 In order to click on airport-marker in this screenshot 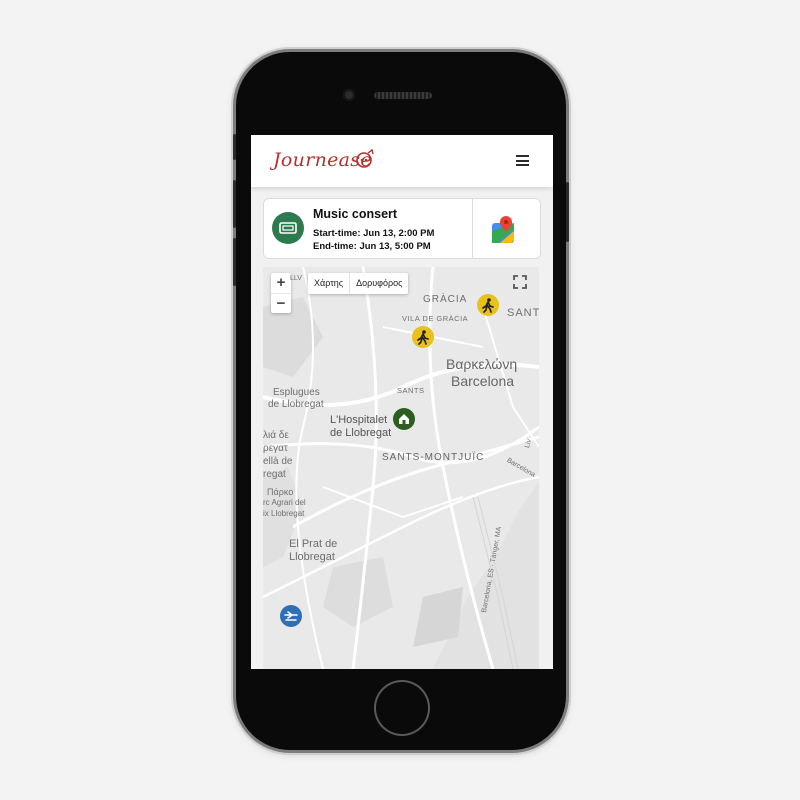, I will do `click(291, 616)`.